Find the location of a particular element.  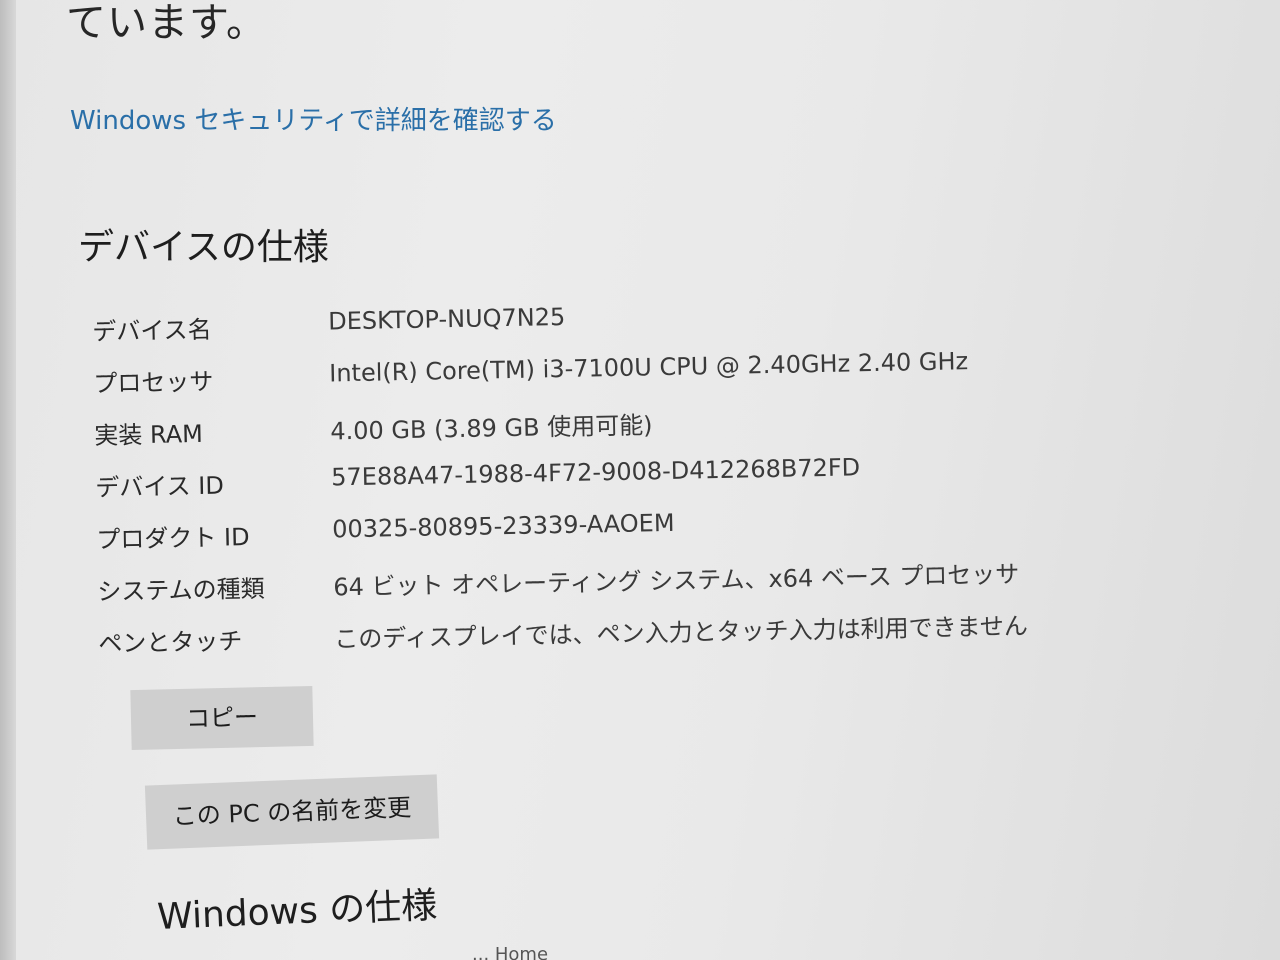

spec-row-ram: 実装 RAM 4.00 GB (3.89 GB 使用可能) is located at coordinates (373, 439).